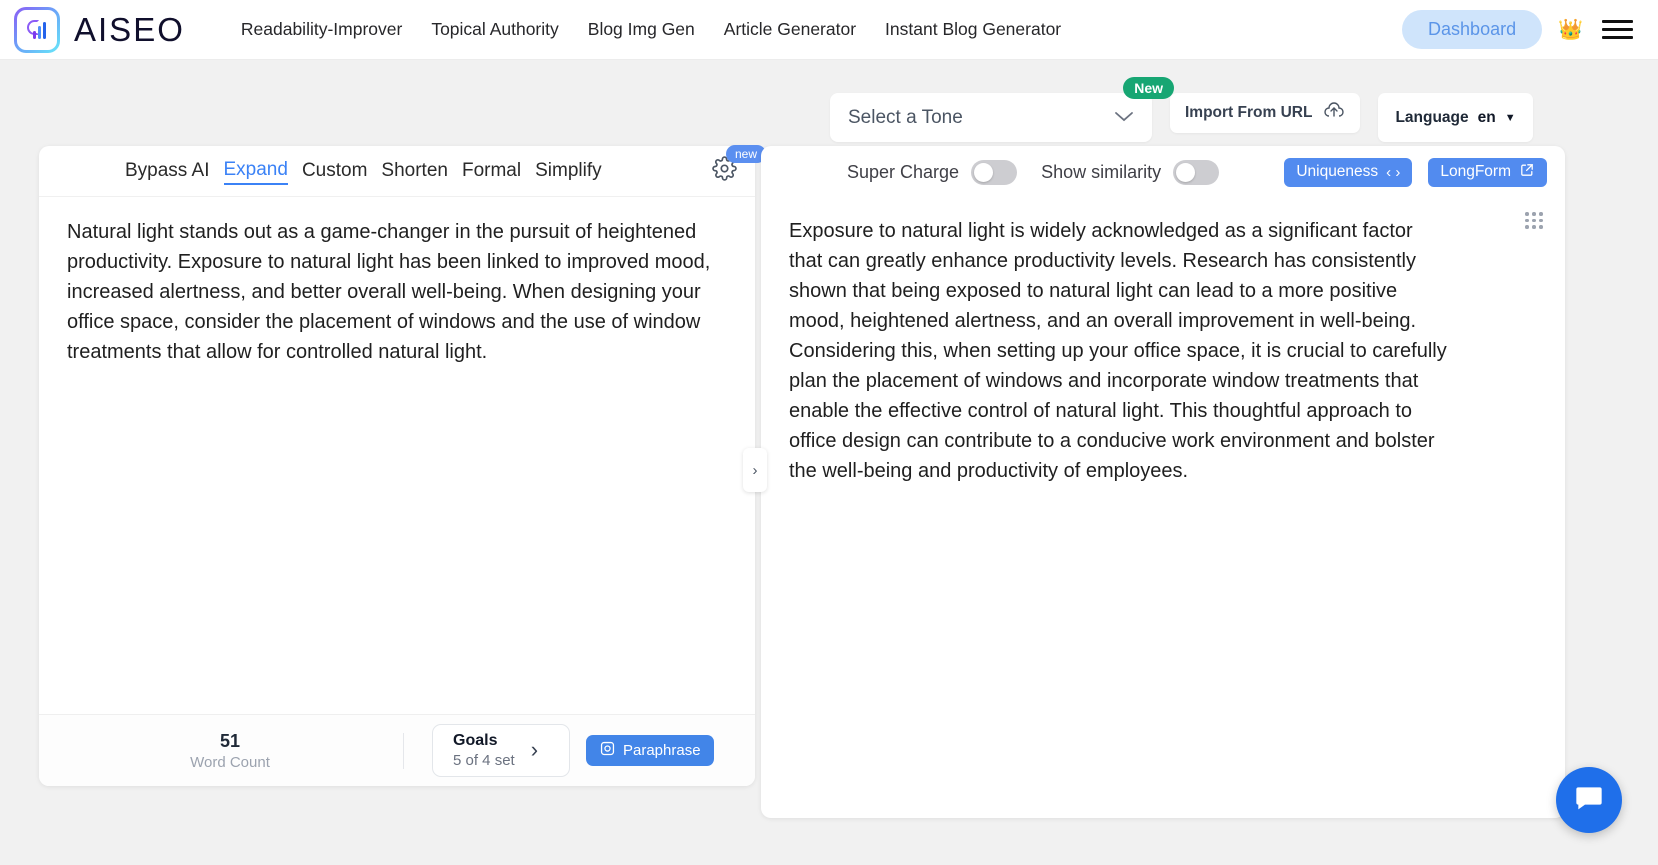 The image size is (1658, 865). What do you see at coordinates (494, 29) in the screenshot?
I see `nav-link-topical-authority: Topical Authority` at bounding box center [494, 29].